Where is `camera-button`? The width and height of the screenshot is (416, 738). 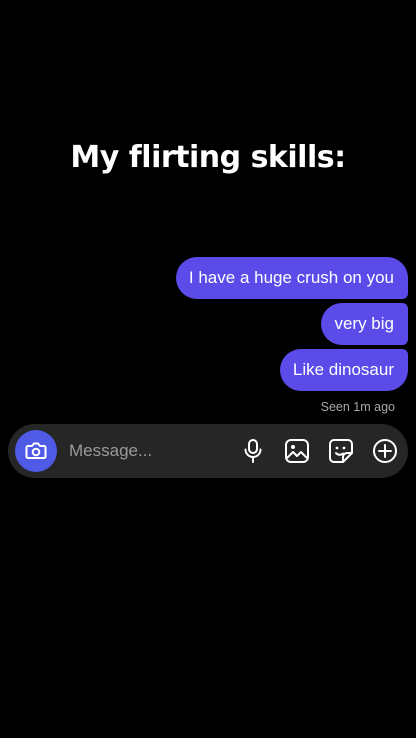
camera-button is located at coordinates (36, 451).